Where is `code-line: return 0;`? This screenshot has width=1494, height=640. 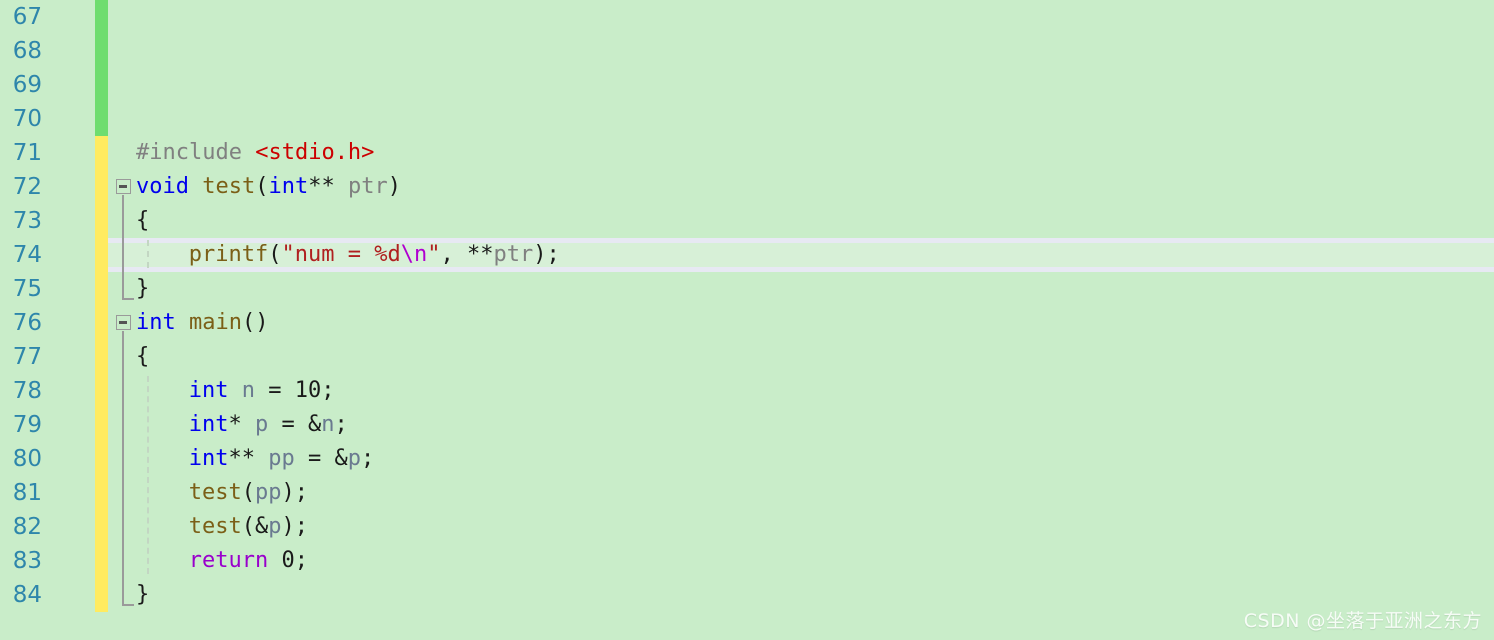
code-line: return 0; is located at coordinates (801, 561).